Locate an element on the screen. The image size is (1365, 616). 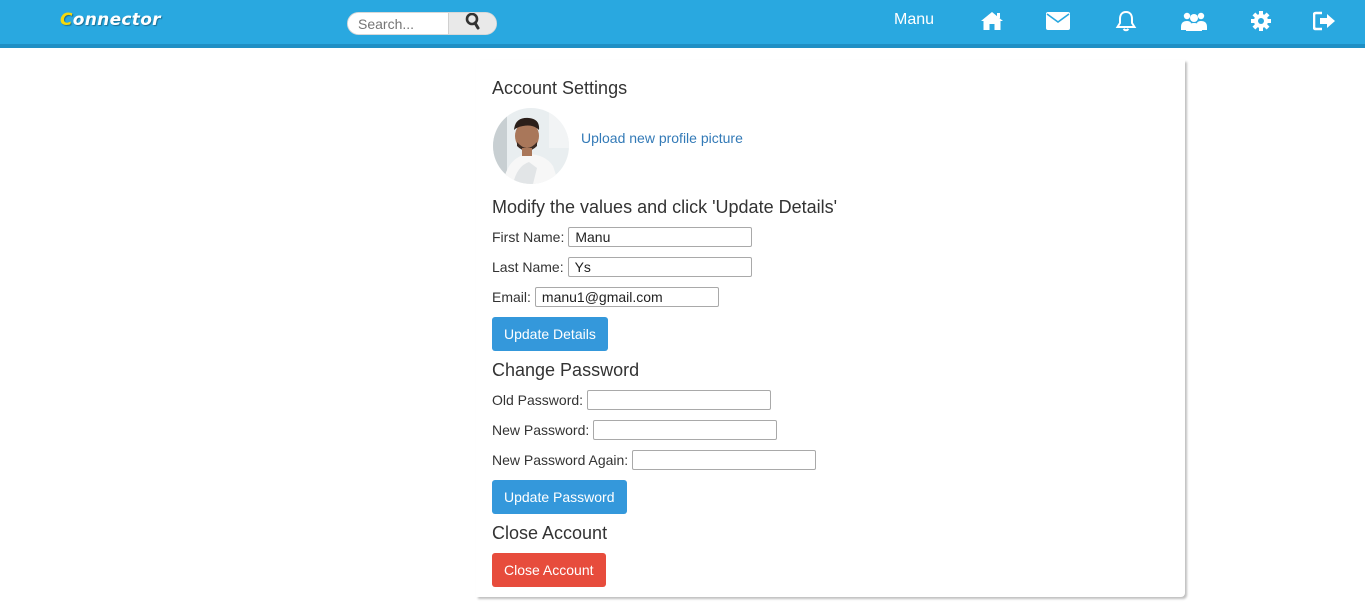
profile-picture is located at coordinates (531, 146).